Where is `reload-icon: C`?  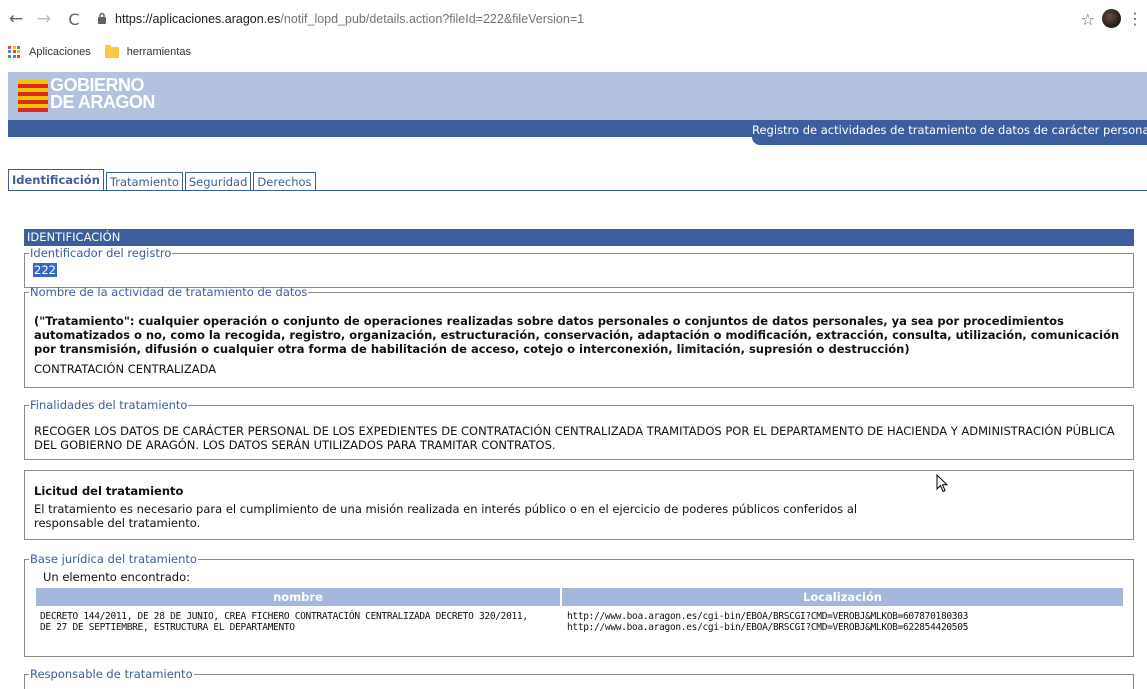
reload-icon: C is located at coordinates (74, 19).